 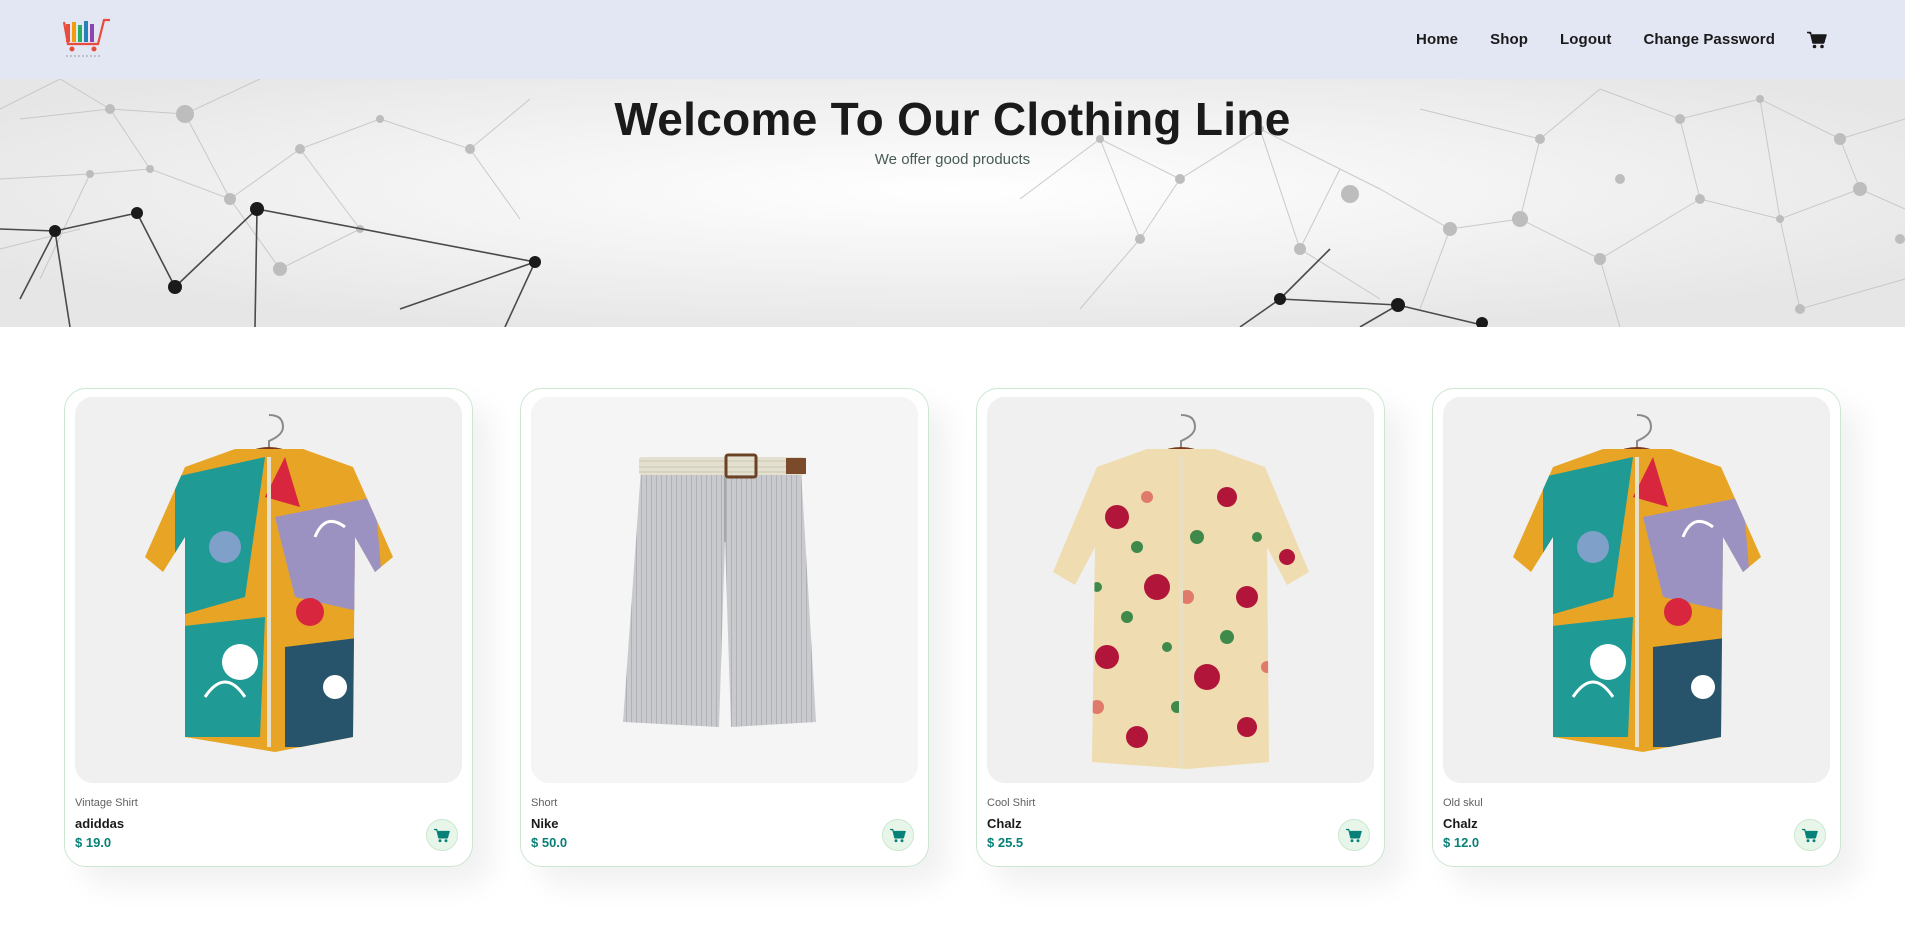 I want to click on main-nav: Home Shop Logout Change Password, so click(x=1621, y=39).